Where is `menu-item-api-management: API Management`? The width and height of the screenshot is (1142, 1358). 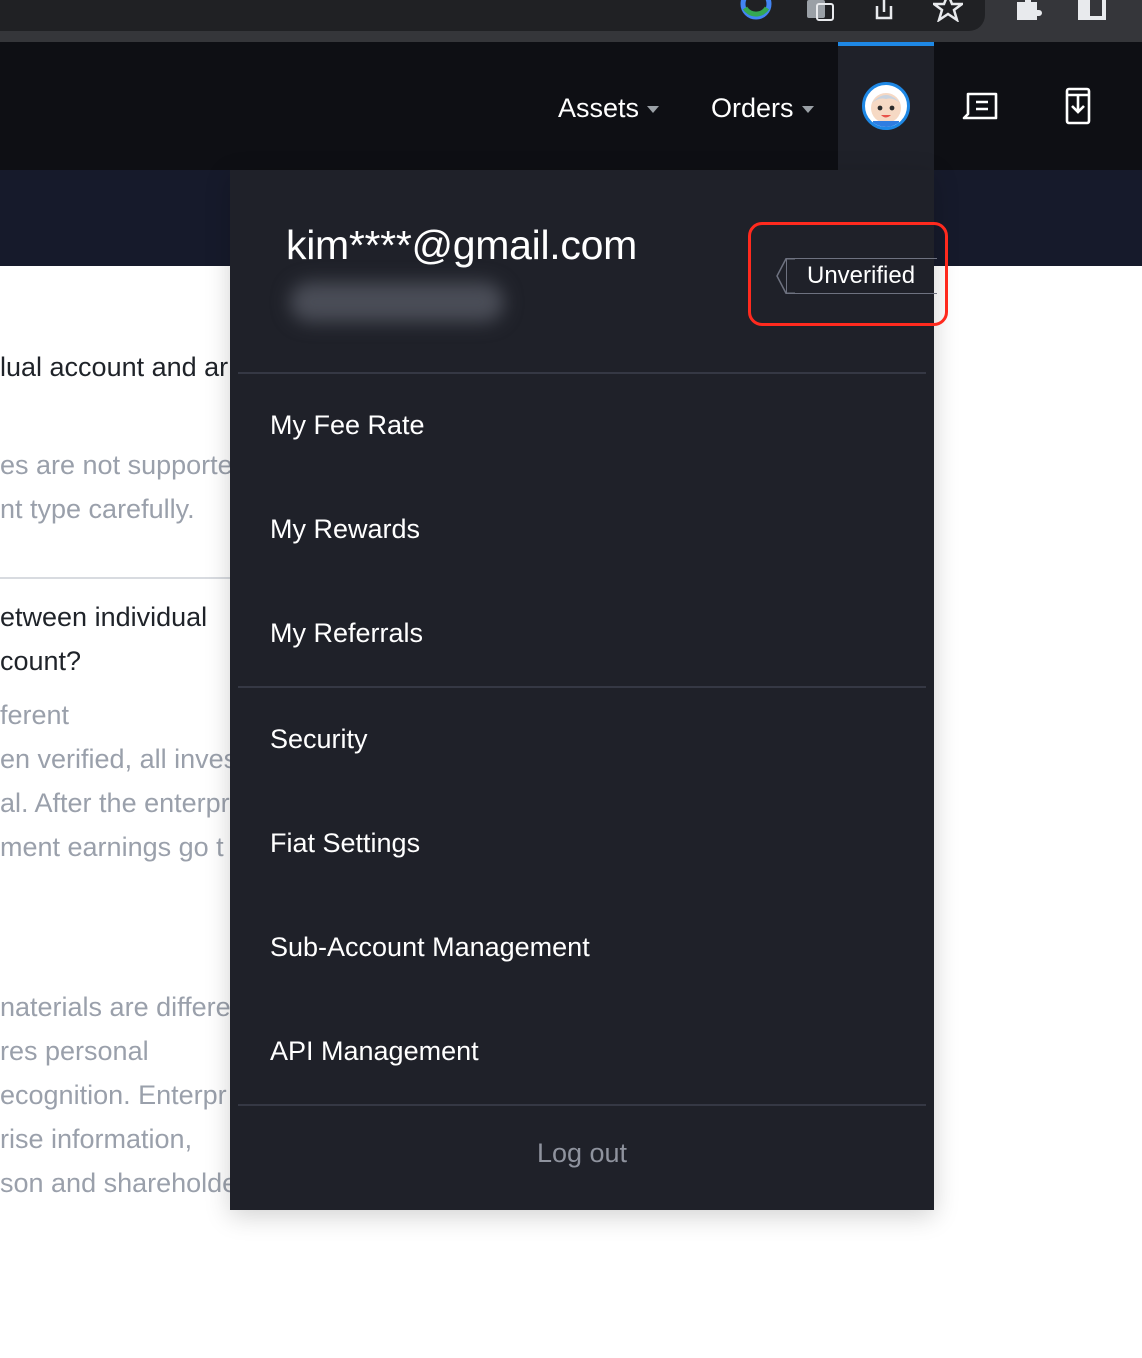
menu-item-api-management: API Management is located at coordinates (374, 1051).